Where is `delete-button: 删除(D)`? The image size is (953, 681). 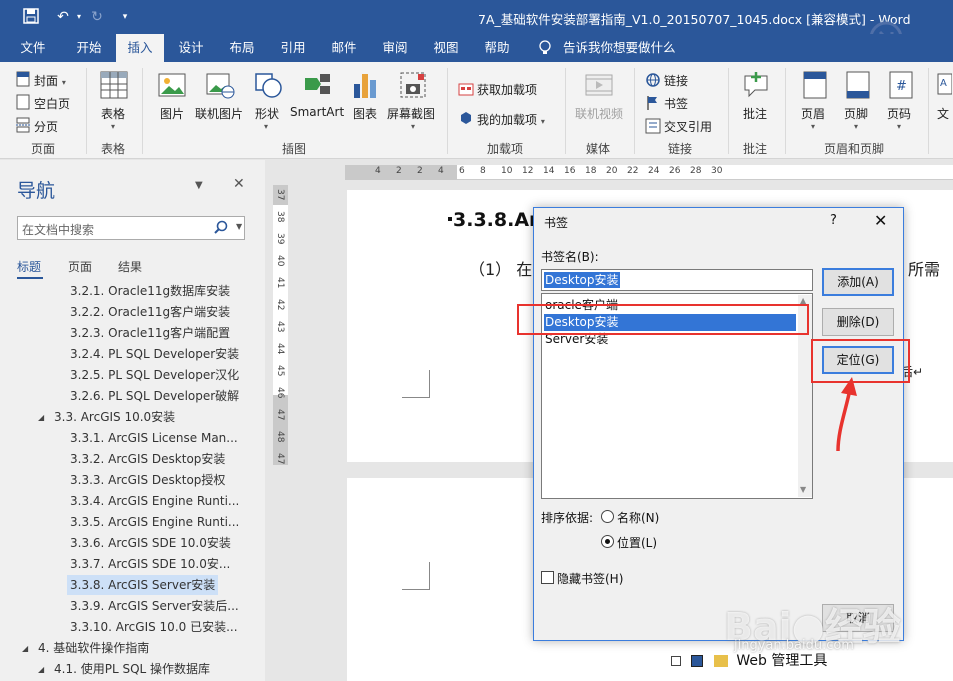
delete-button: 删除(D) is located at coordinates (858, 322).